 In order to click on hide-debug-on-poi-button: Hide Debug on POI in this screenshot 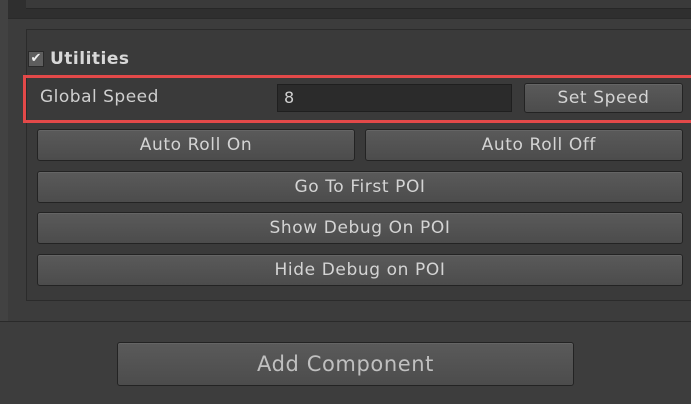, I will do `click(360, 270)`.